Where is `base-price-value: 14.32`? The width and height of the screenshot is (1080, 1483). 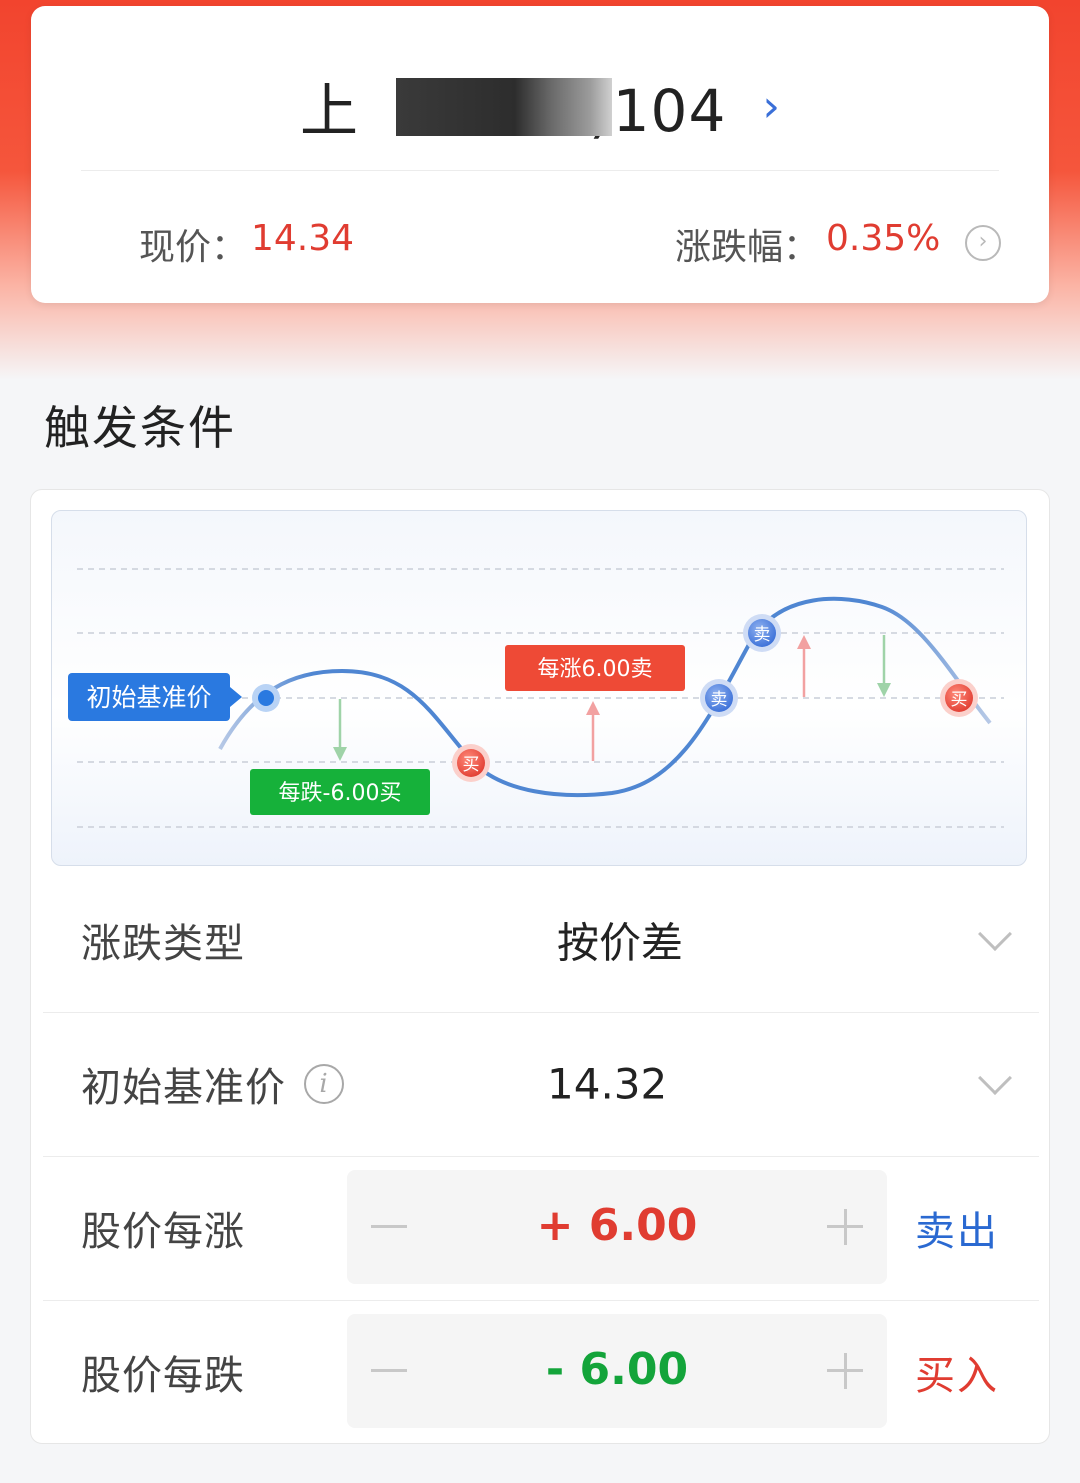 base-price-value: 14.32 is located at coordinates (607, 1084).